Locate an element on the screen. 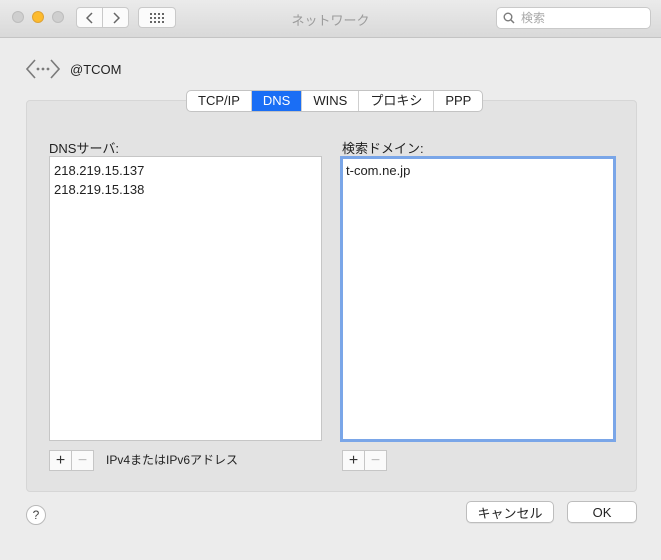 The height and width of the screenshot is (560, 661). search-domain-entry: t-com.ne.jp is located at coordinates (478, 170).